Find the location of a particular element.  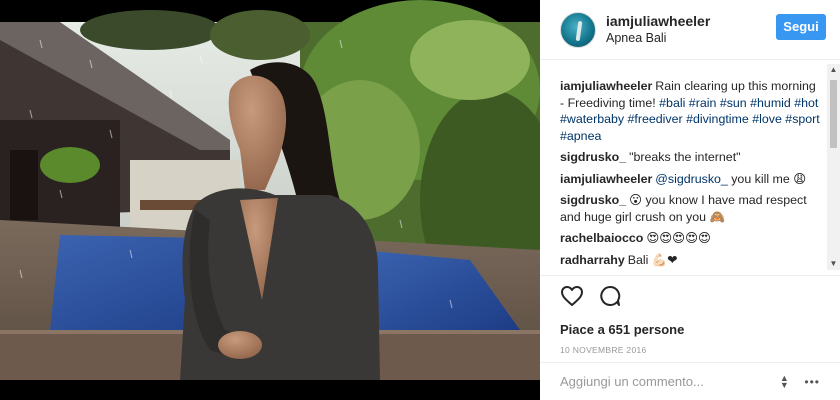

comment-text: Bali 💪🏻❤ is located at coordinates (652, 259).